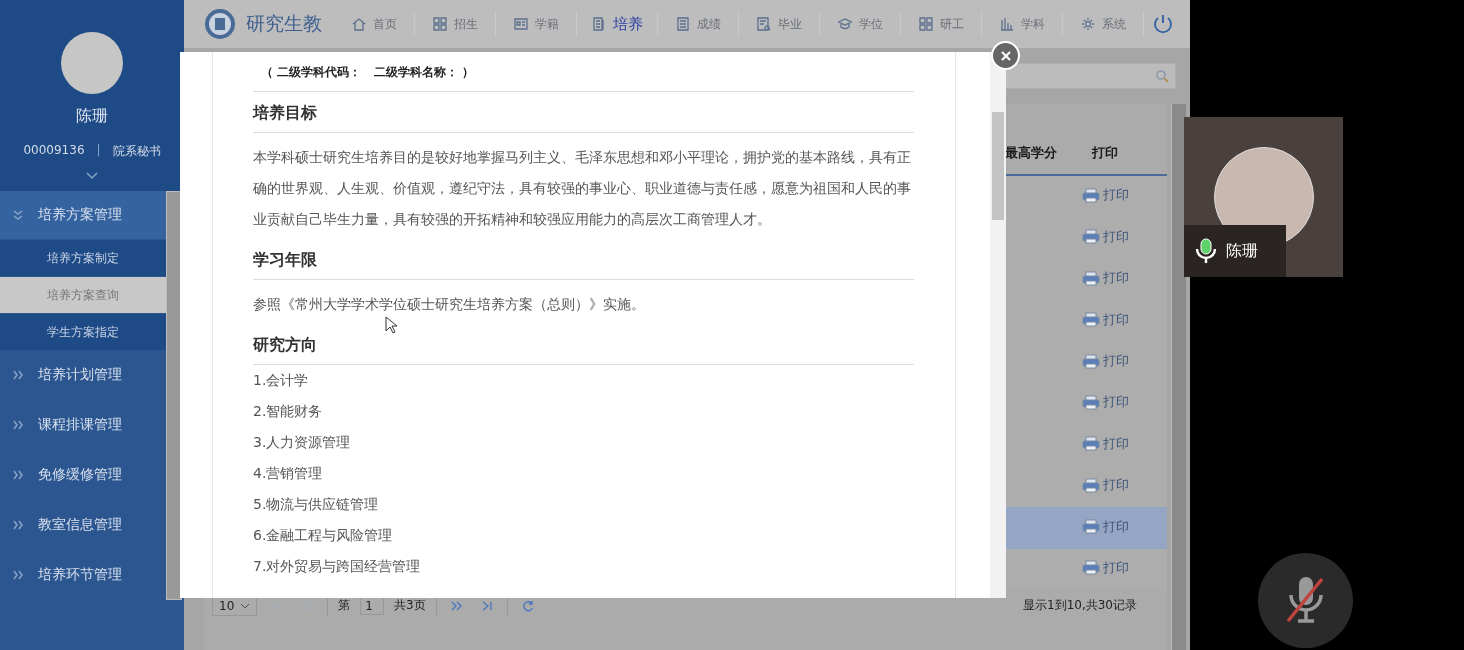 This screenshot has height=650, width=1464. Describe the element at coordinates (83, 257) in the screenshot. I see `menu-item: 培养方案制定` at that location.